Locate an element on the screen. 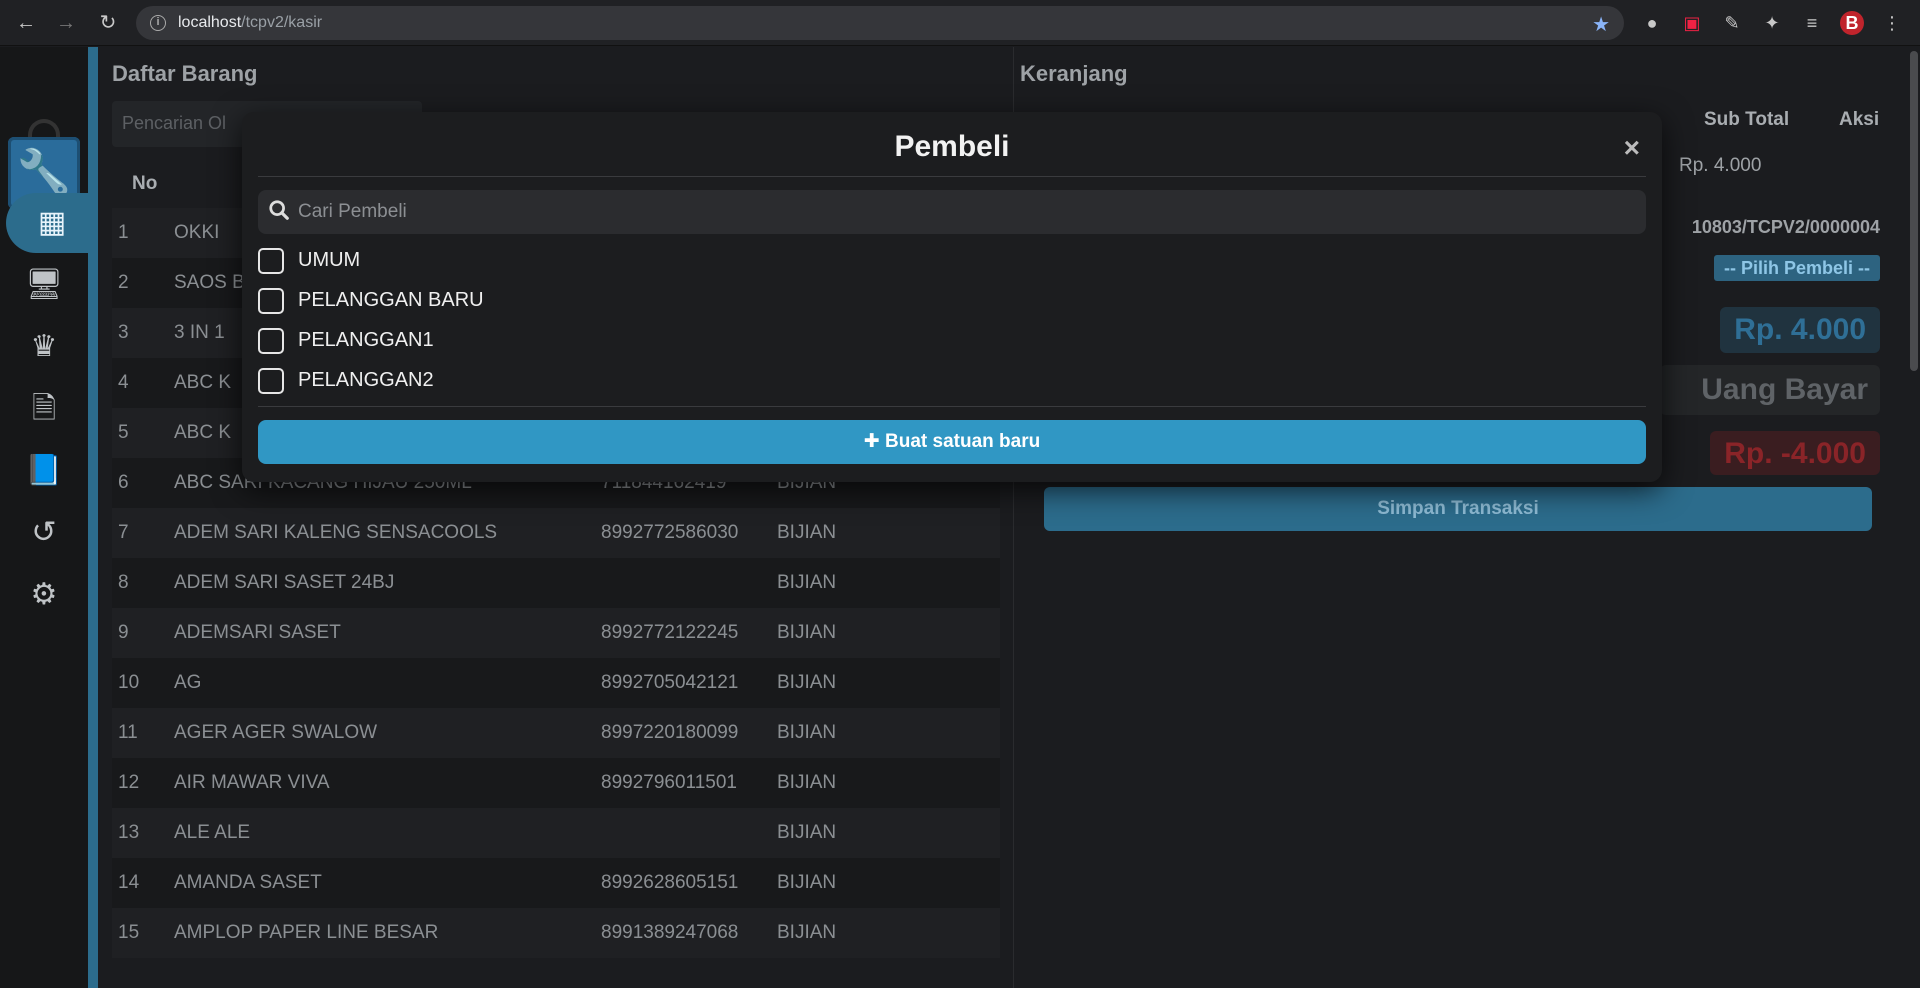 This screenshot has width=1920, height=988. pilih-pembeli-button: -- Pilih Pembeli -- is located at coordinates (1796, 268).